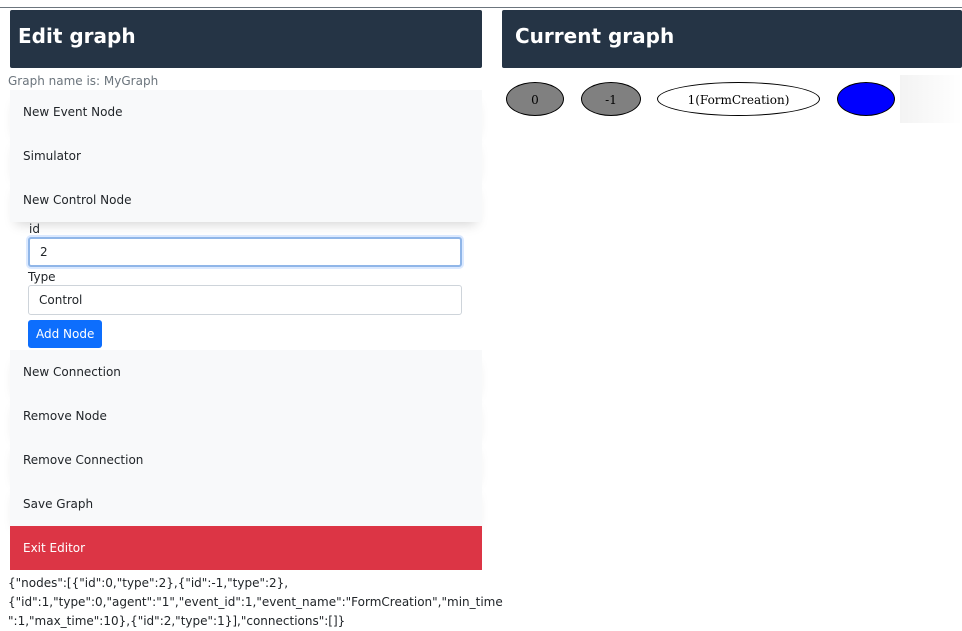 The width and height of the screenshot is (962, 631). Describe the element at coordinates (246, 39) in the screenshot. I see `edit-graph-title: Edit graph` at that location.